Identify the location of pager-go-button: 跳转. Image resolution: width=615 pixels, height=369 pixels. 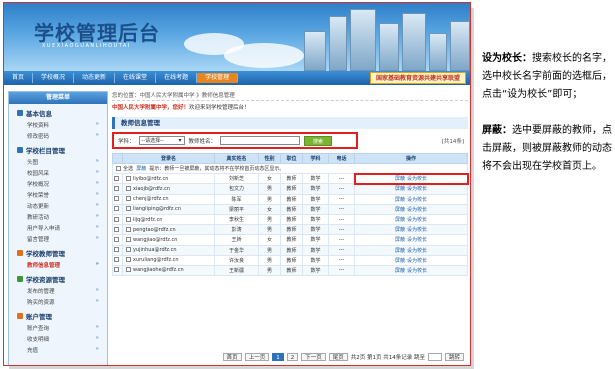
(454, 357).